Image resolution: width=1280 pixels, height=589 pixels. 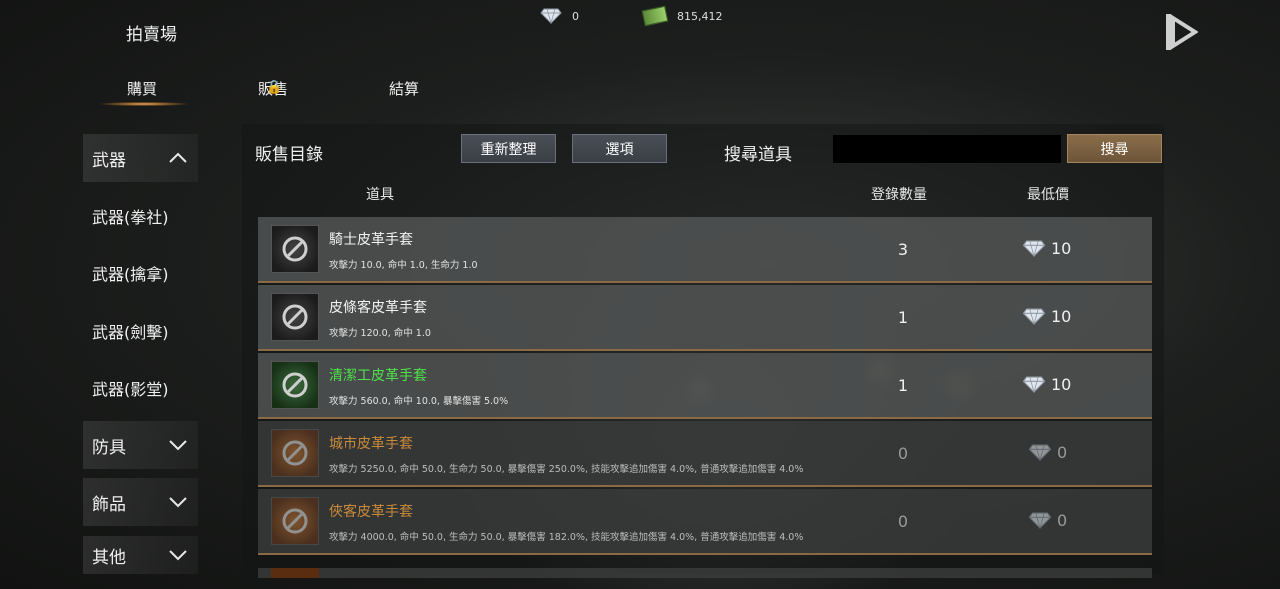 I want to click on search-label: 搜尋道具, so click(x=758, y=155).